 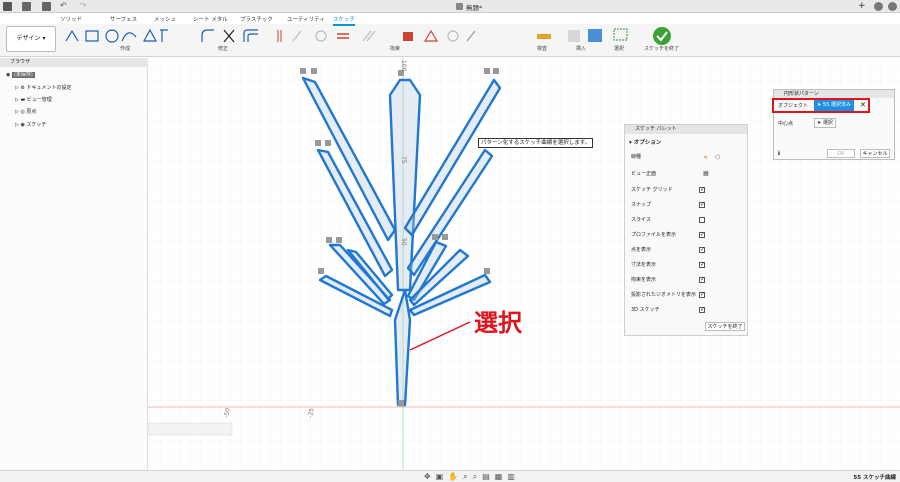 What do you see at coordinates (661, 48) in the screenshot?
I see `group-finish-sketch: スケッチを終了` at bounding box center [661, 48].